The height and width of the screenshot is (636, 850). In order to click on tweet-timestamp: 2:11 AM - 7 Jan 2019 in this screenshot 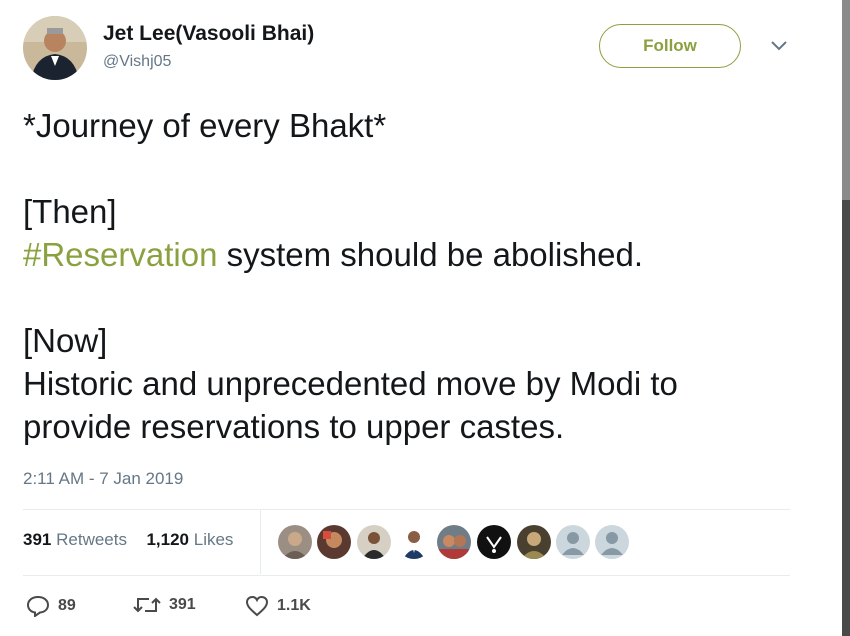, I will do `click(103, 479)`.